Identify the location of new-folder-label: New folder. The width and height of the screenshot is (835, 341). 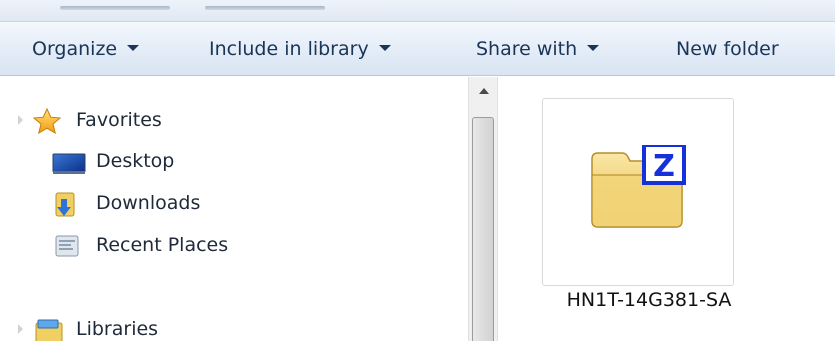
(727, 49).